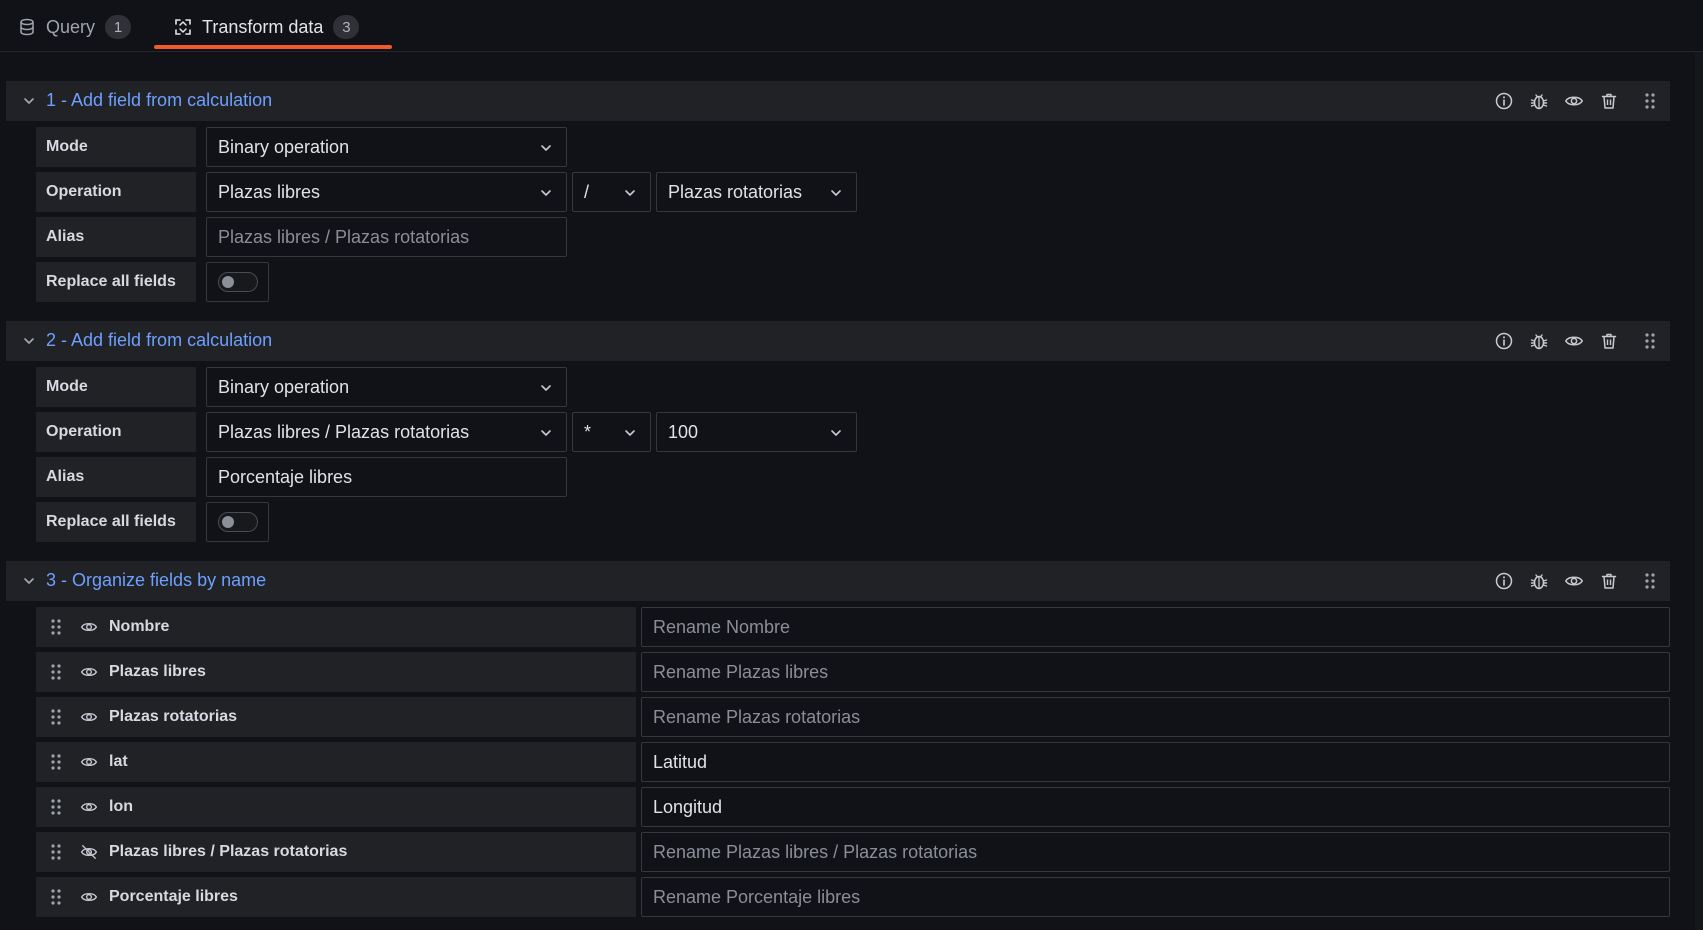  I want to click on card-title: 2 - Add field from calculation, so click(159, 340).